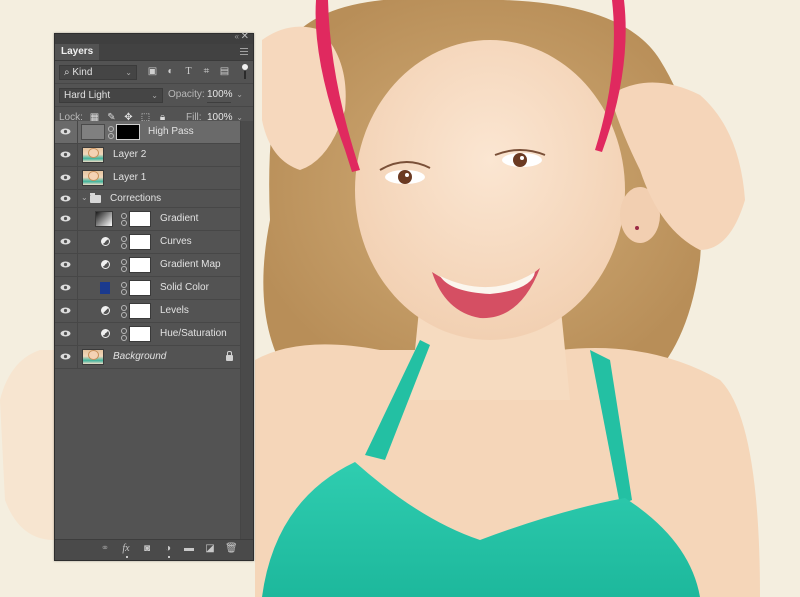  I want to click on close-panel-icon: ✕, so click(245, 36).